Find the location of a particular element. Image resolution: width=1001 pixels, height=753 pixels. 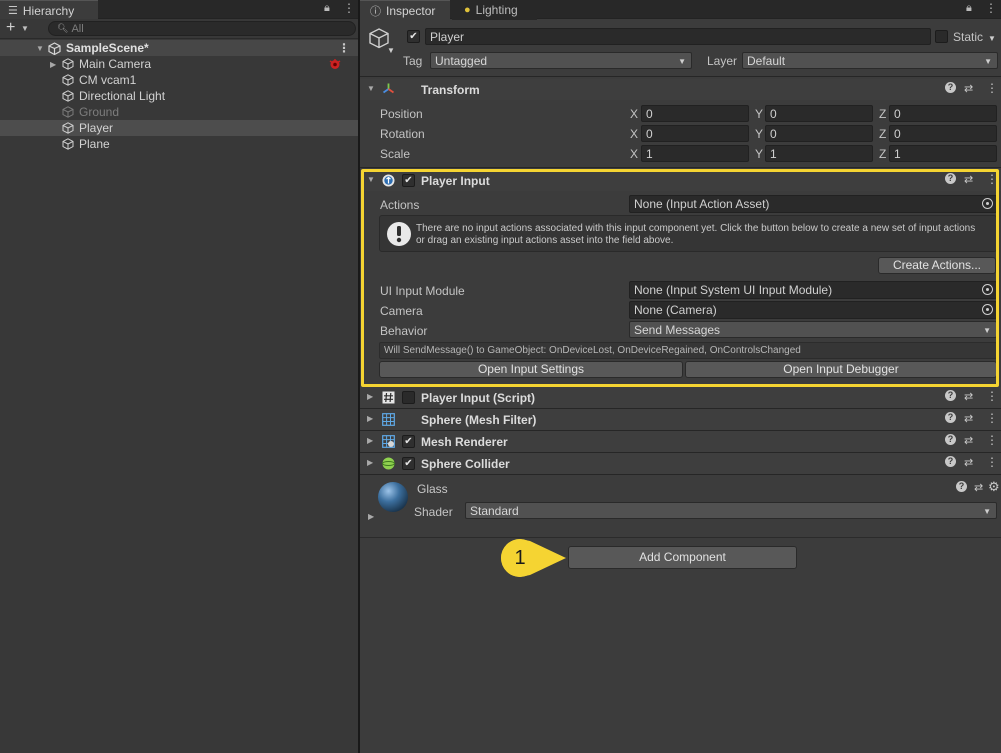

shader-value: Standard is located at coordinates (494, 510).